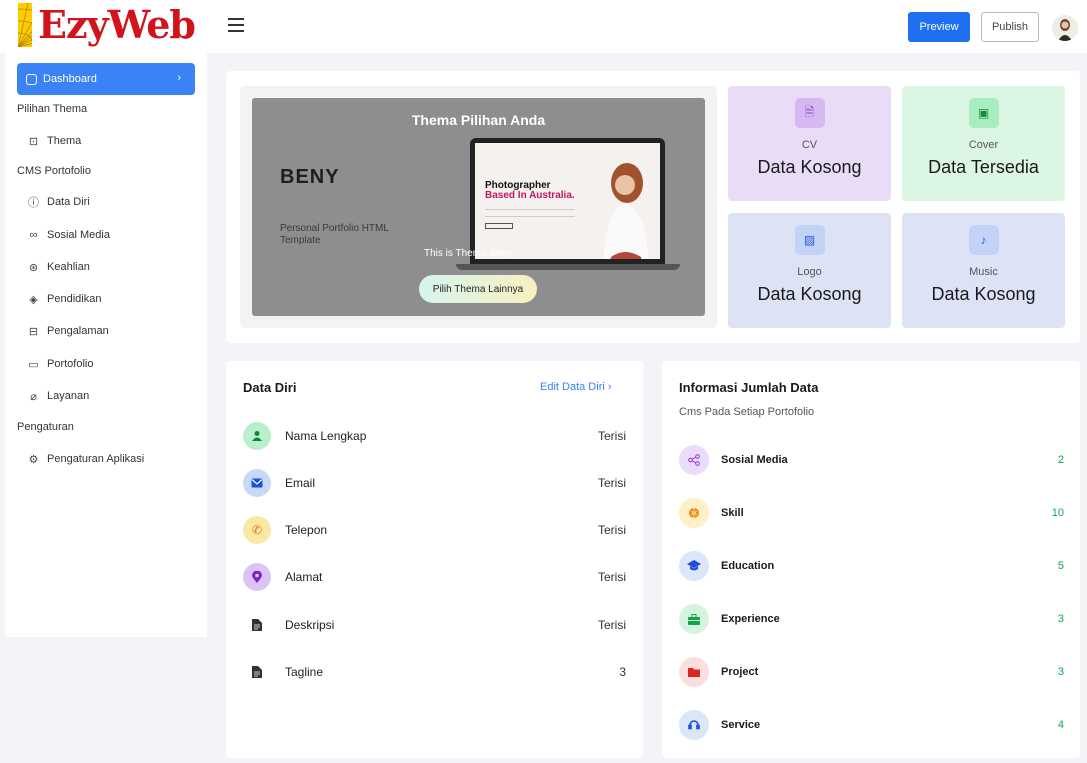 This screenshot has width=1087, height=763. Describe the element at coordinates (694, 460) in the screenshot. I see `share-icon` at that location.